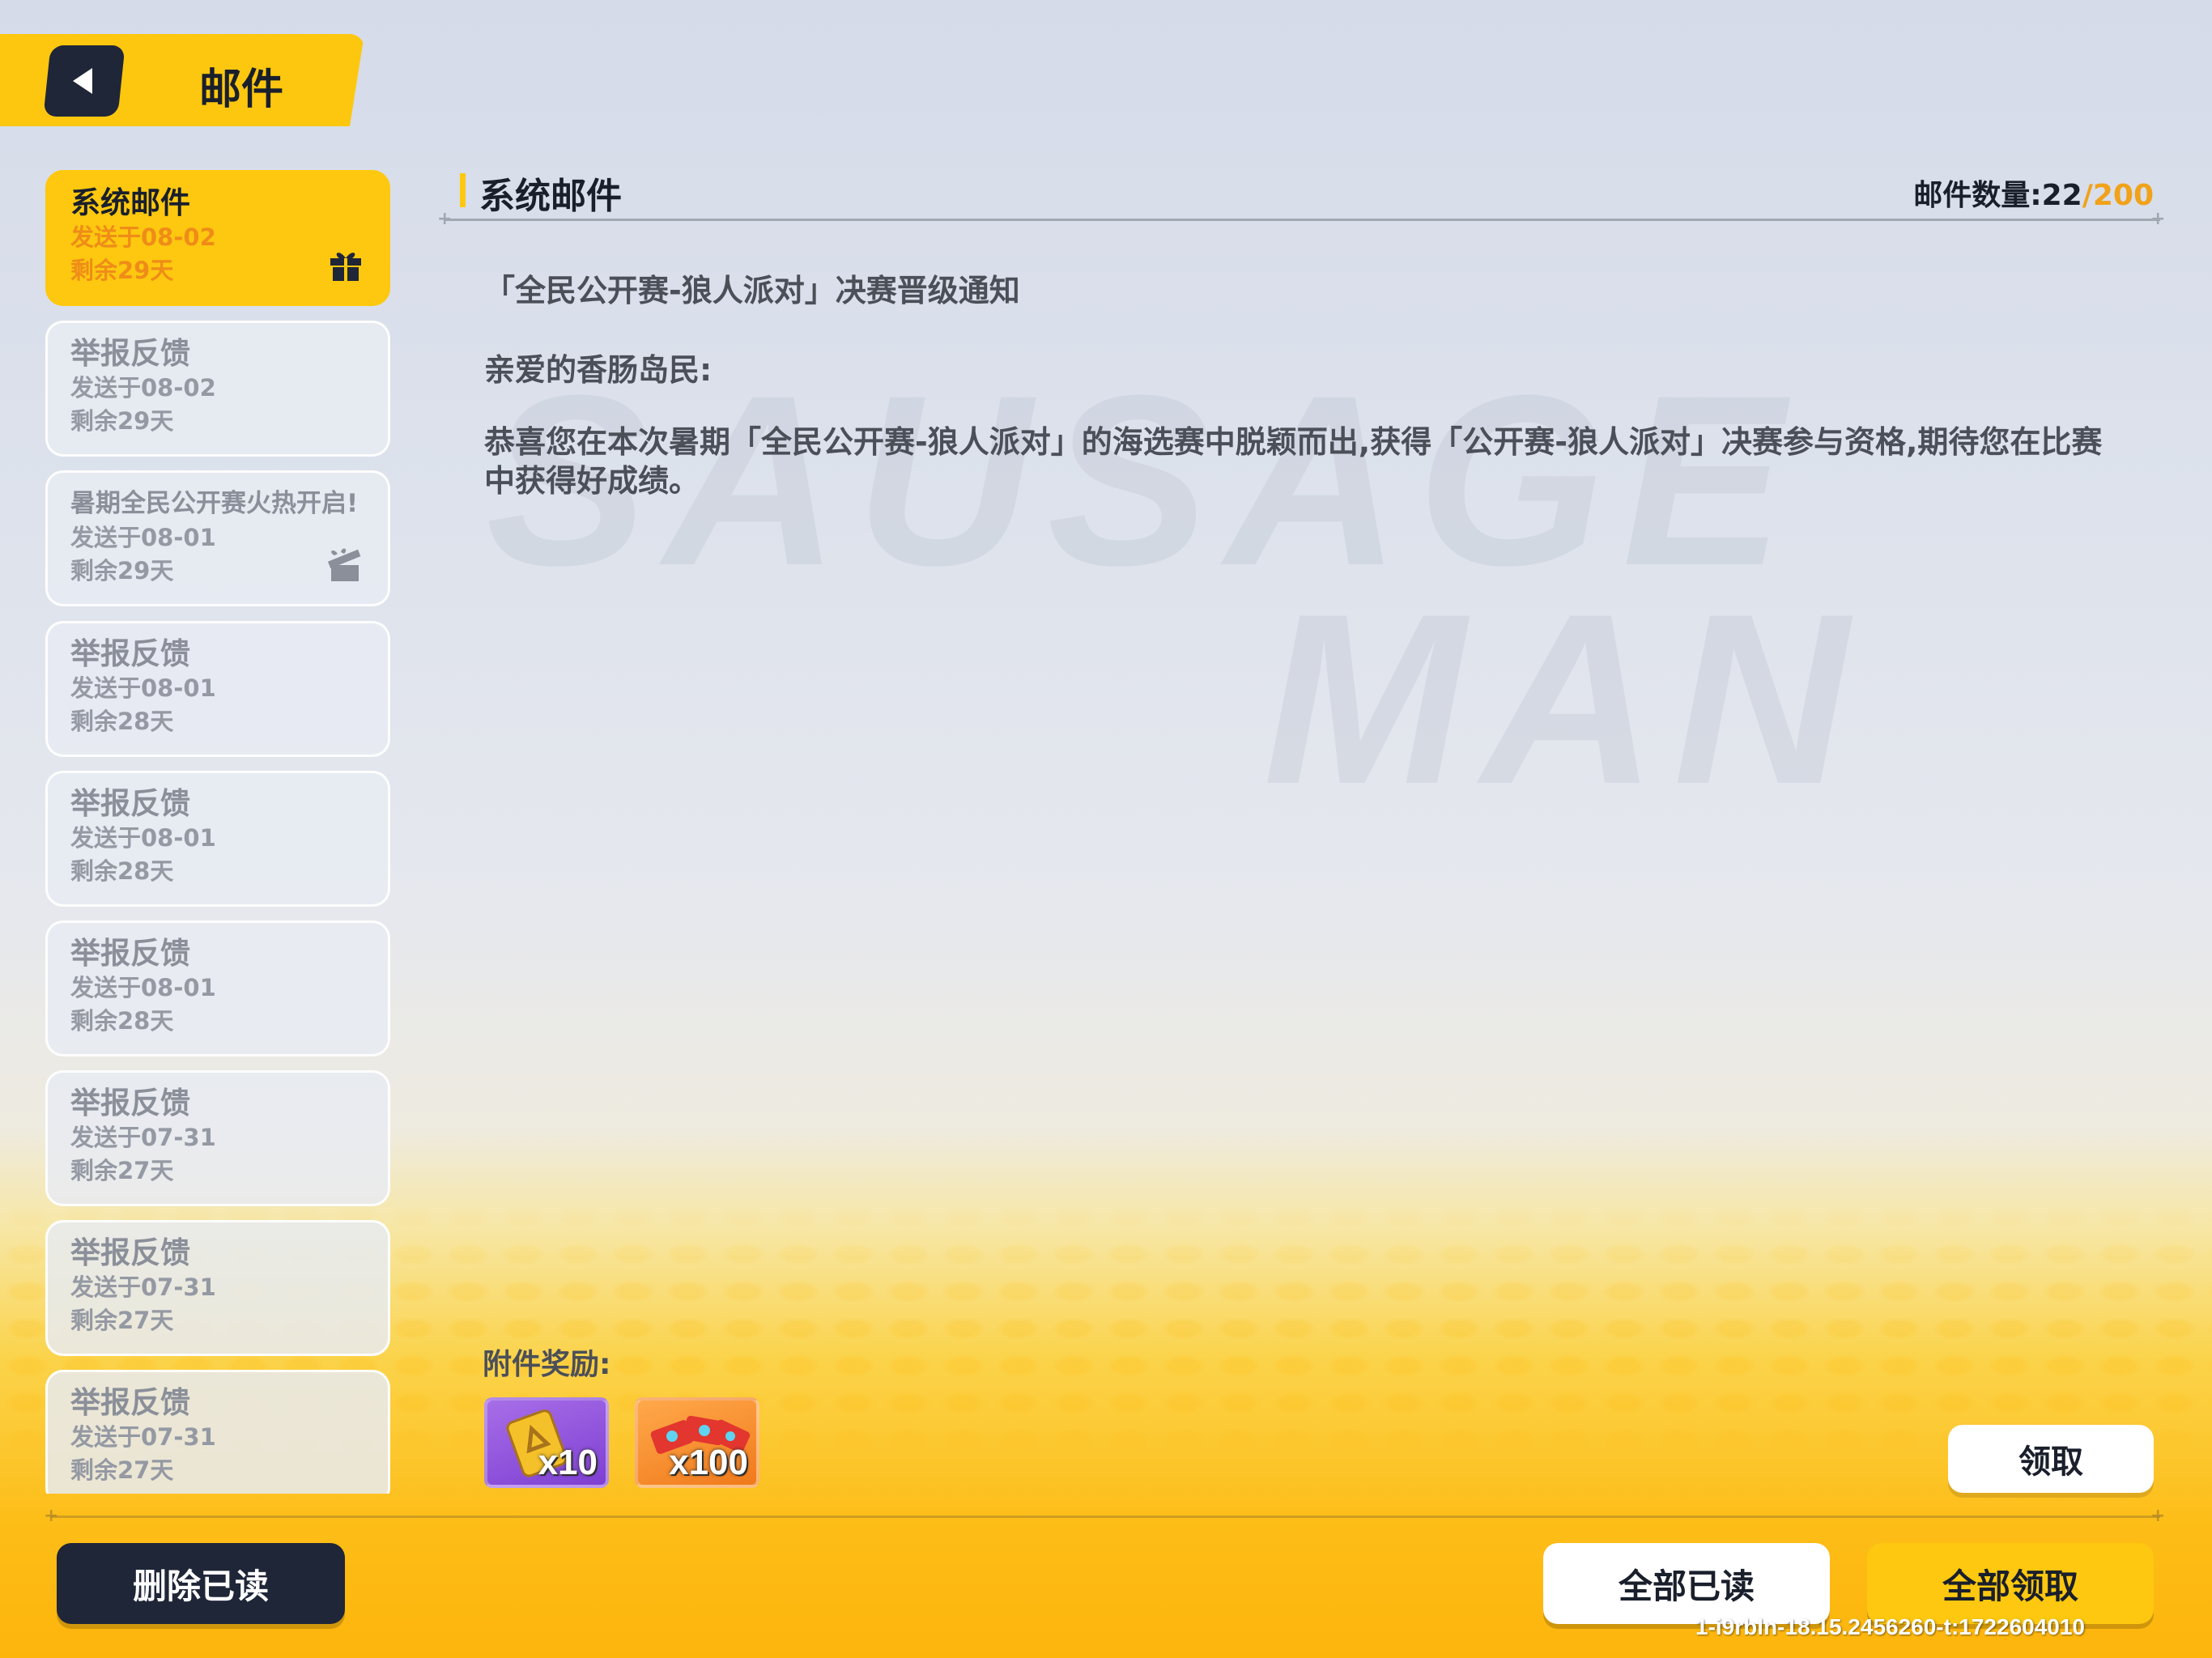 This screenshot has width=2212, height=1658. I want to click on mail-item-sent-date: 发送于08-02, so click(143, 388).